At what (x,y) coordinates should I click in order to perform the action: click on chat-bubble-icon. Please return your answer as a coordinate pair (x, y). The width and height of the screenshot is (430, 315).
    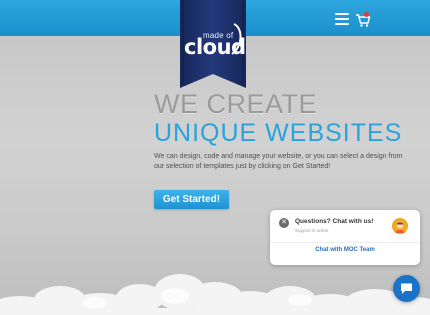
    Looking at the image, I should click on (406, 288).